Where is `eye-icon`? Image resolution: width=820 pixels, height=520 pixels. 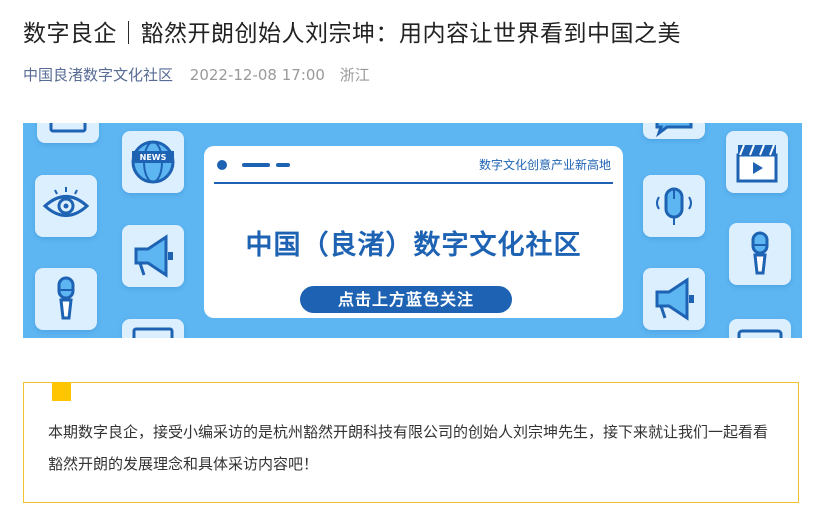 eye-icon is located at coordinates (66, 206).